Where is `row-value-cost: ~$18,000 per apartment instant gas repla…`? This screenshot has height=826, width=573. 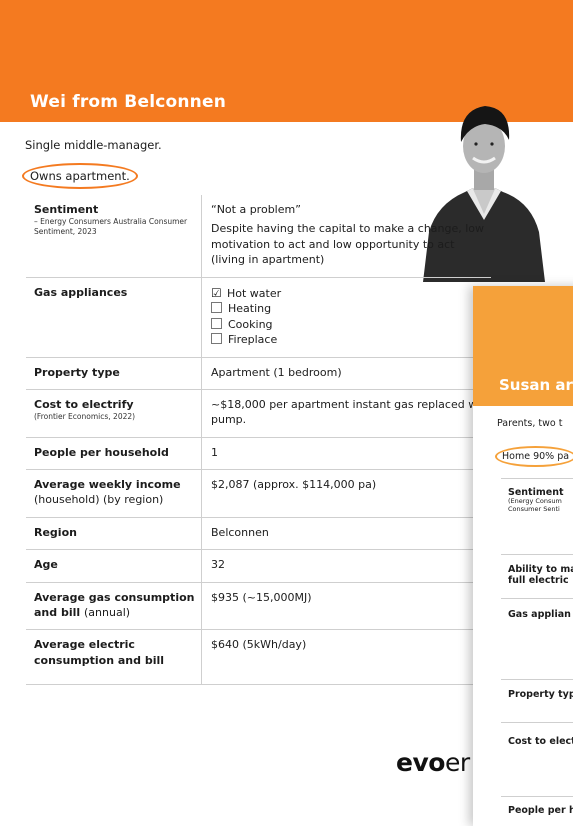 row-value-cost: ~$18,000 per apartment instant gas repla… is located at coordinates (346, 413).